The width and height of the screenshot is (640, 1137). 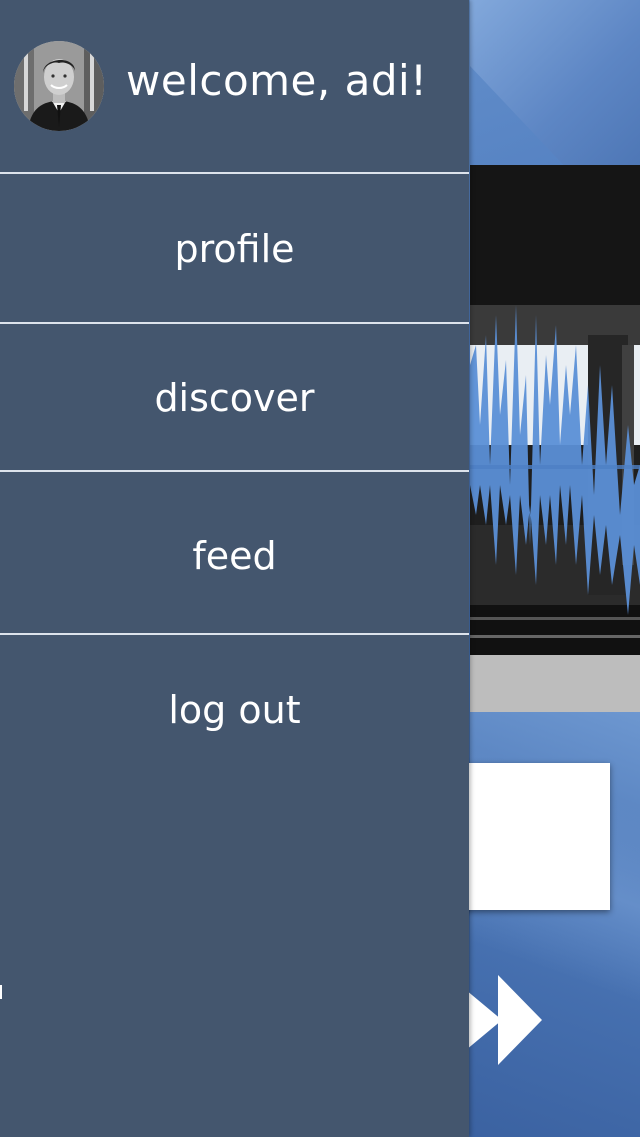 What do you see at coordinates (536, 836) in the screenshot?
I see `content-card` at bounding box center [536, 836].